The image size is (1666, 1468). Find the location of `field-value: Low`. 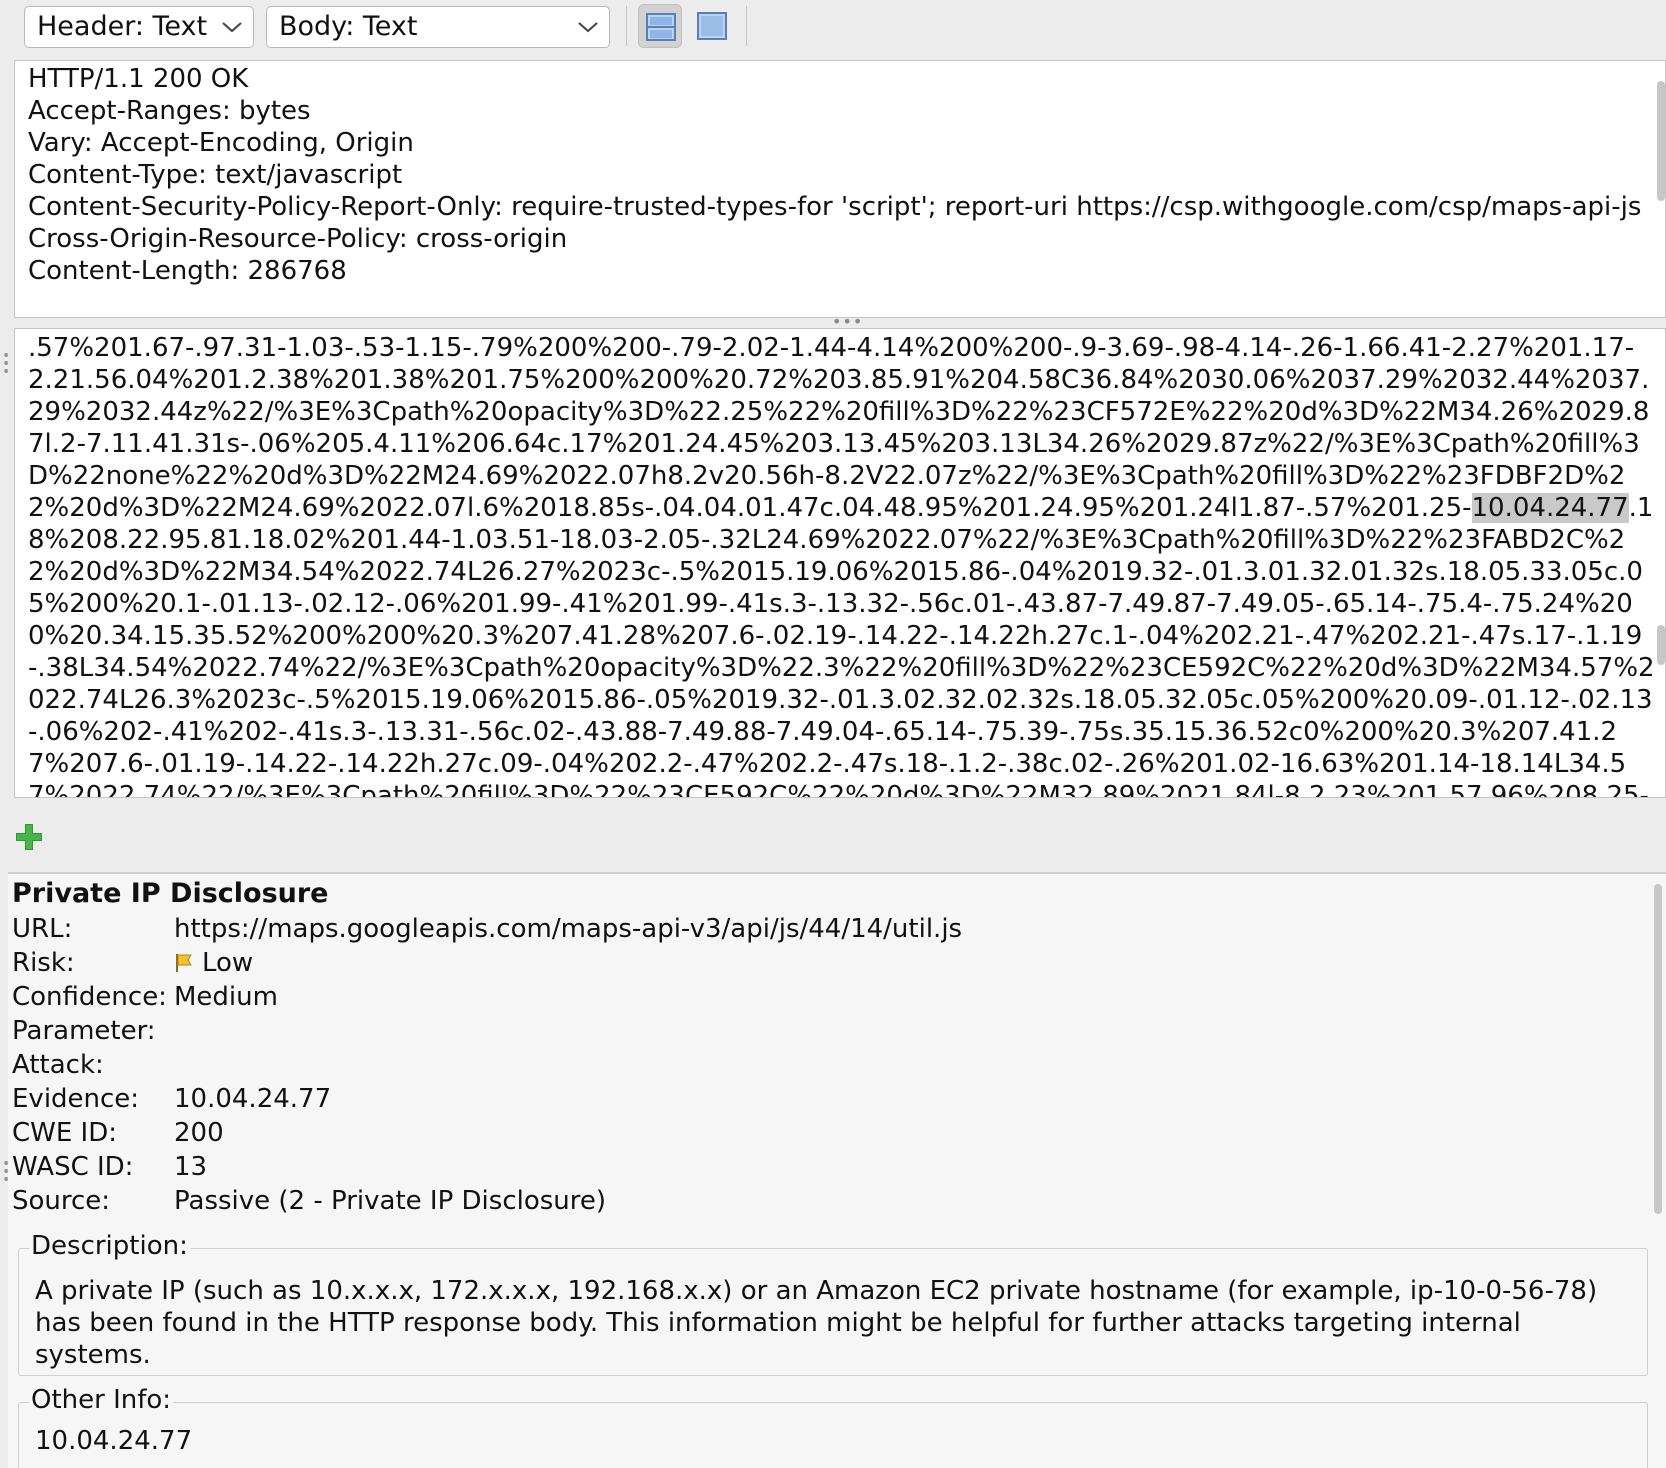

field-value: Low is located at coordinates (228, 963).